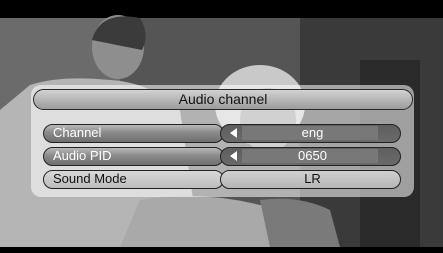  What do you see at coordinates (133, 179) in the screenshot?
I see `sound-mode-label: Sound Mode` at bounding box center [133, 179].